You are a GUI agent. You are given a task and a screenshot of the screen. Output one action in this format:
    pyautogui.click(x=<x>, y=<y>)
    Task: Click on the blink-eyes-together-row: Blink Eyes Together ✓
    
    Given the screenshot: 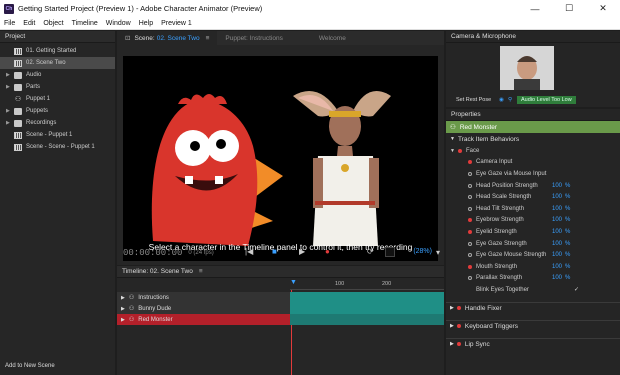 What is the action you would take?
    pyautogui.click(x=533, y=290)
    